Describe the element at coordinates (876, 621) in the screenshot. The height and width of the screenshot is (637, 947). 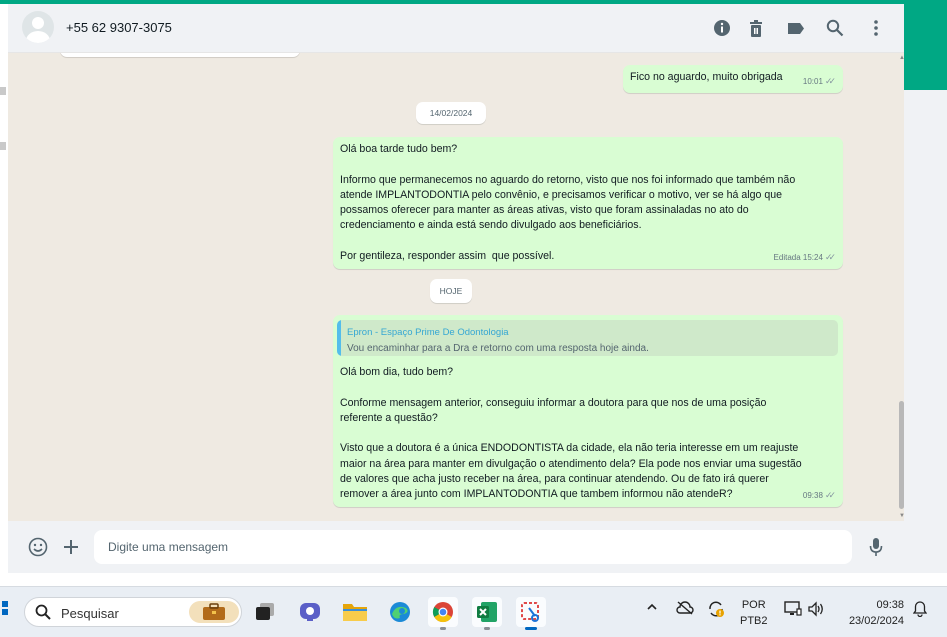
I see `clock-date: 23/02/2024` at that location.